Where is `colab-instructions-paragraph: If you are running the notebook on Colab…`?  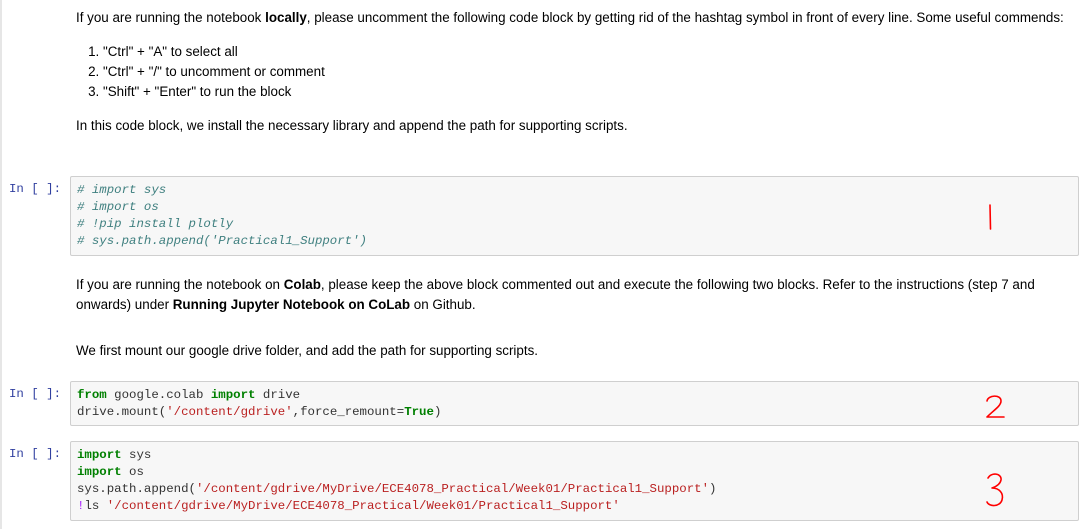 colab-instructions-paragraph: If you are running the notebook on Colab… is located at coordinates (555, 294).